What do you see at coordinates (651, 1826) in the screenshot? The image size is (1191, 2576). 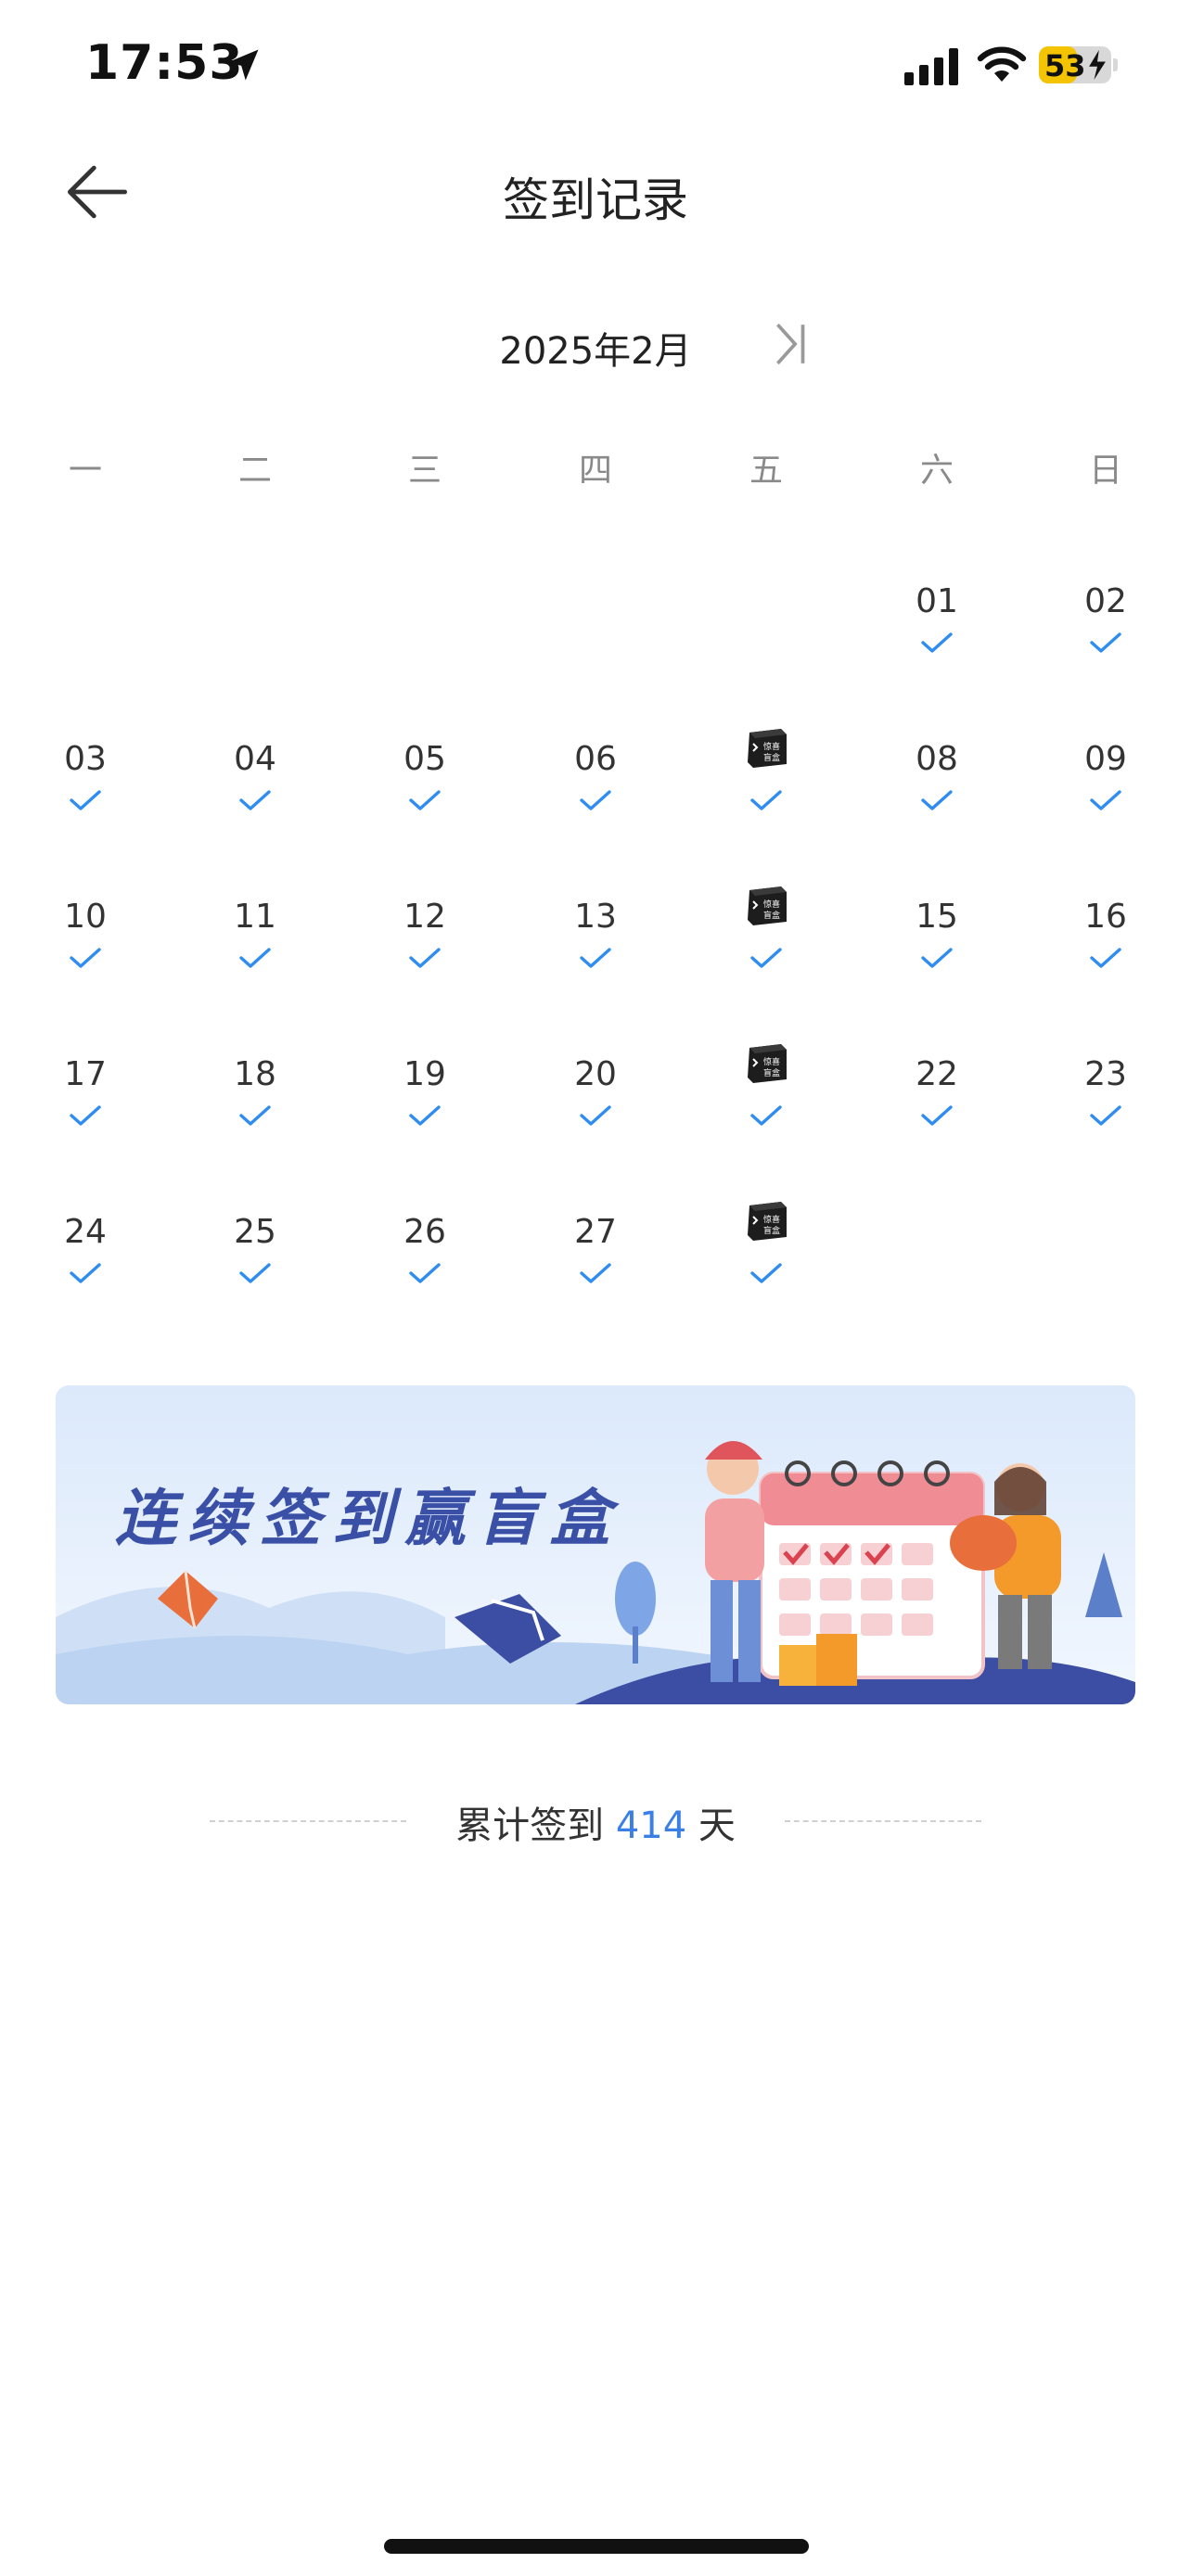 I see `total-count: 414` at bounding box center [651, 1826].